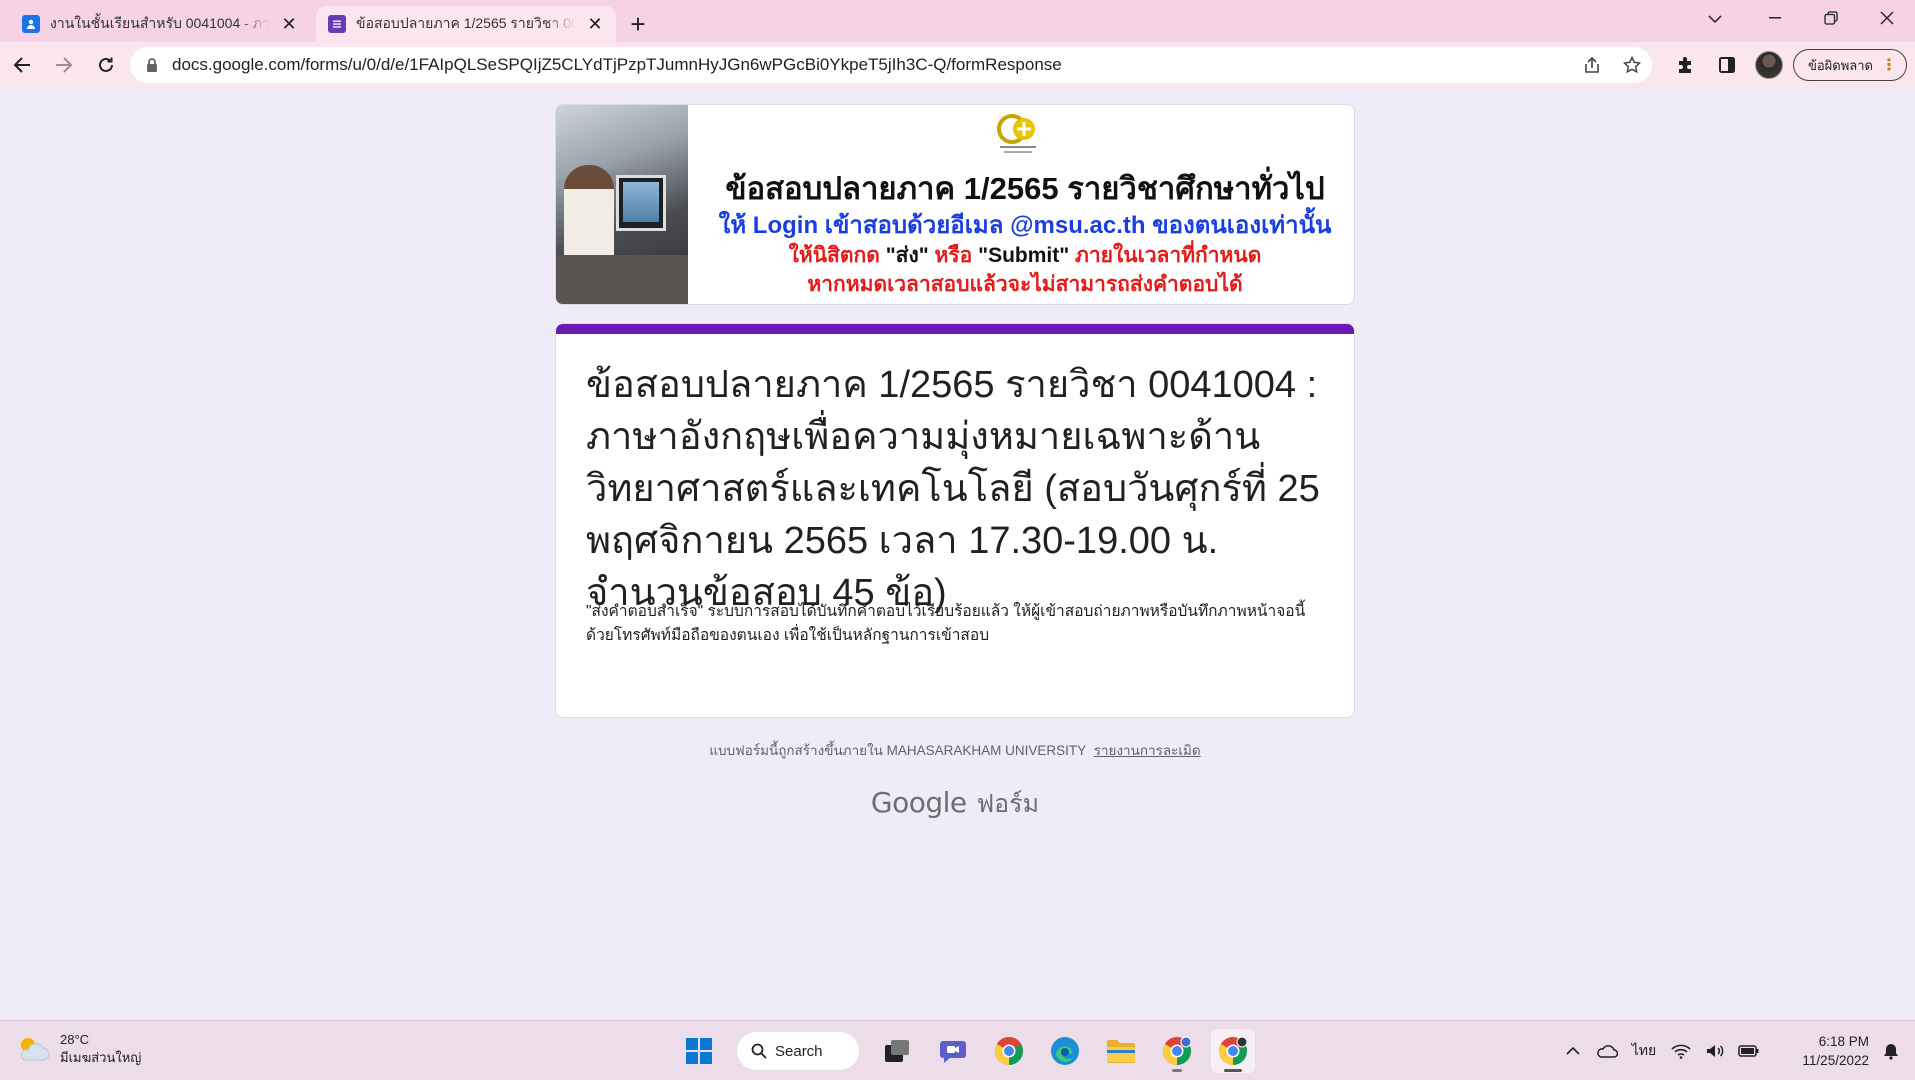 This screenshot has height=1080, width=1915. I want to click on chevron-up-icon, so click(1573, 1051).